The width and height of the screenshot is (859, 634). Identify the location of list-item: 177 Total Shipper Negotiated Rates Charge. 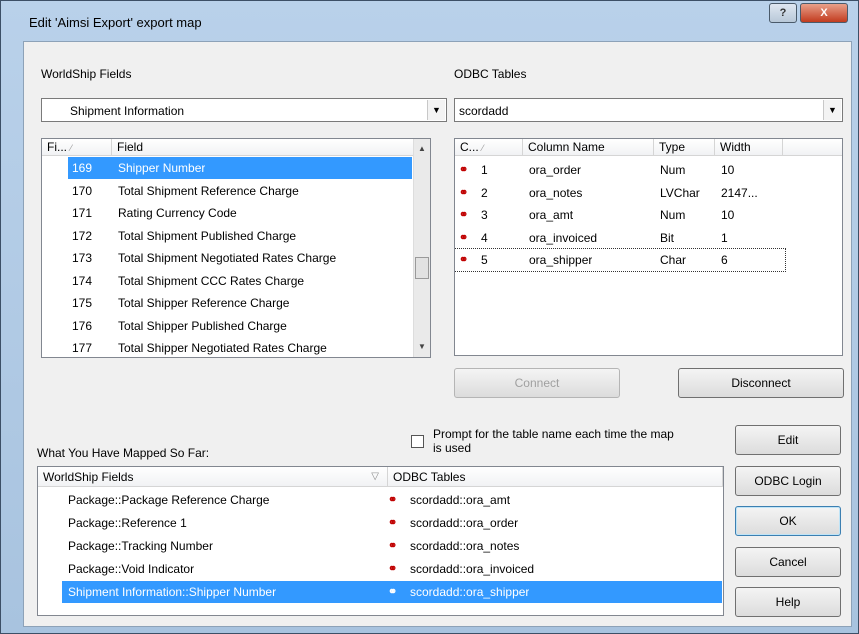
(227, 347).